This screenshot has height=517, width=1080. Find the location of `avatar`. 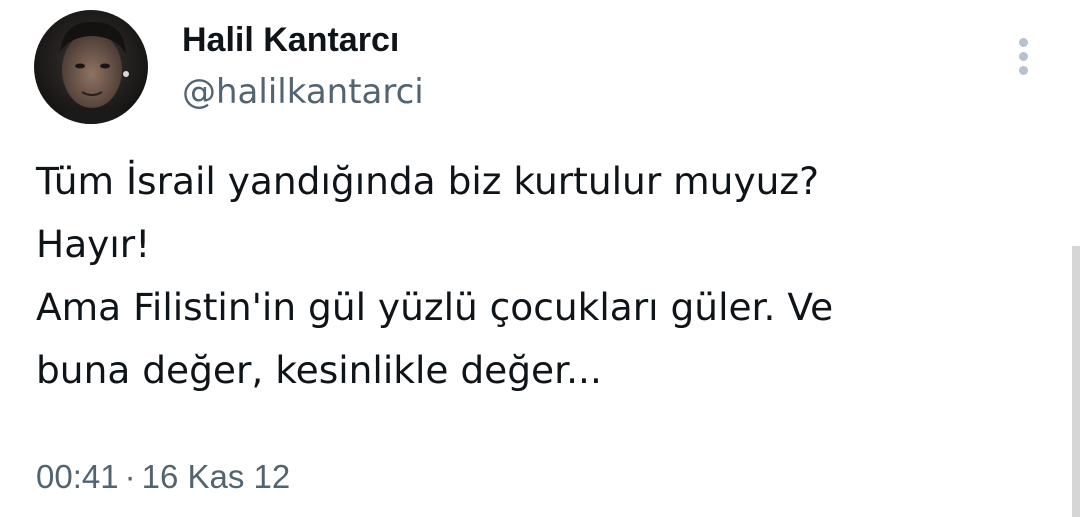

avatar is located at coordinates (91, 67).